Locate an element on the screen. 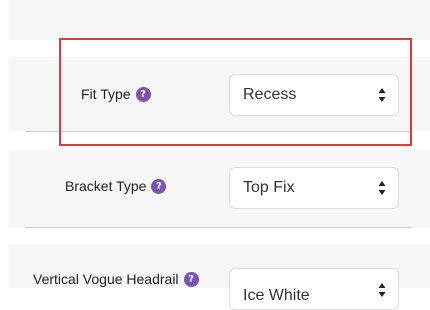 The image size is (430, 310). headrail-select: Ice White is located at coordinates (314, 289).